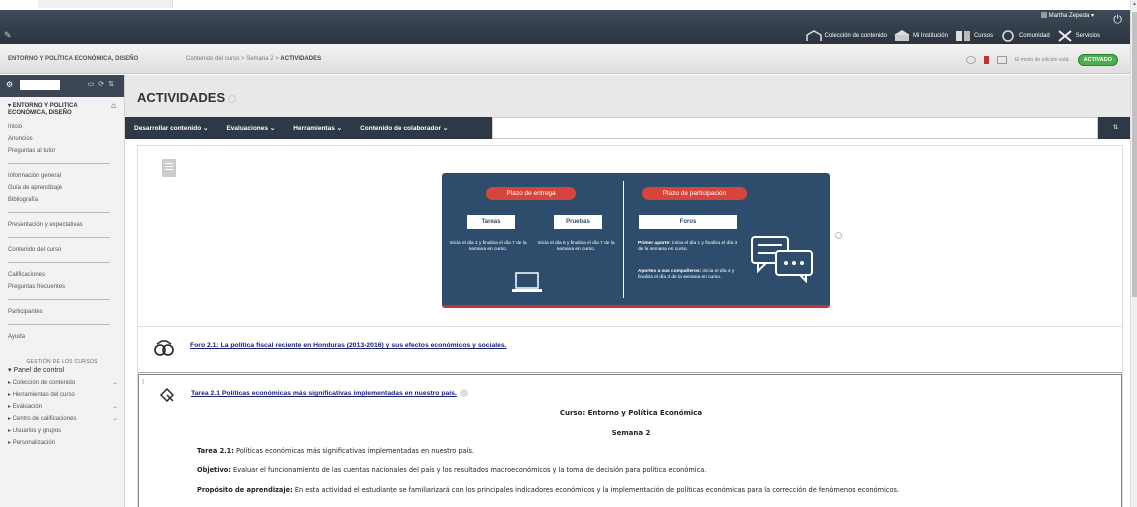 The height and width of the screenshot is (507, 1137). What do you see at coordinates (167, 395) in the screenshot?
I see `assignment-icon` at bounding box center [167, 395].